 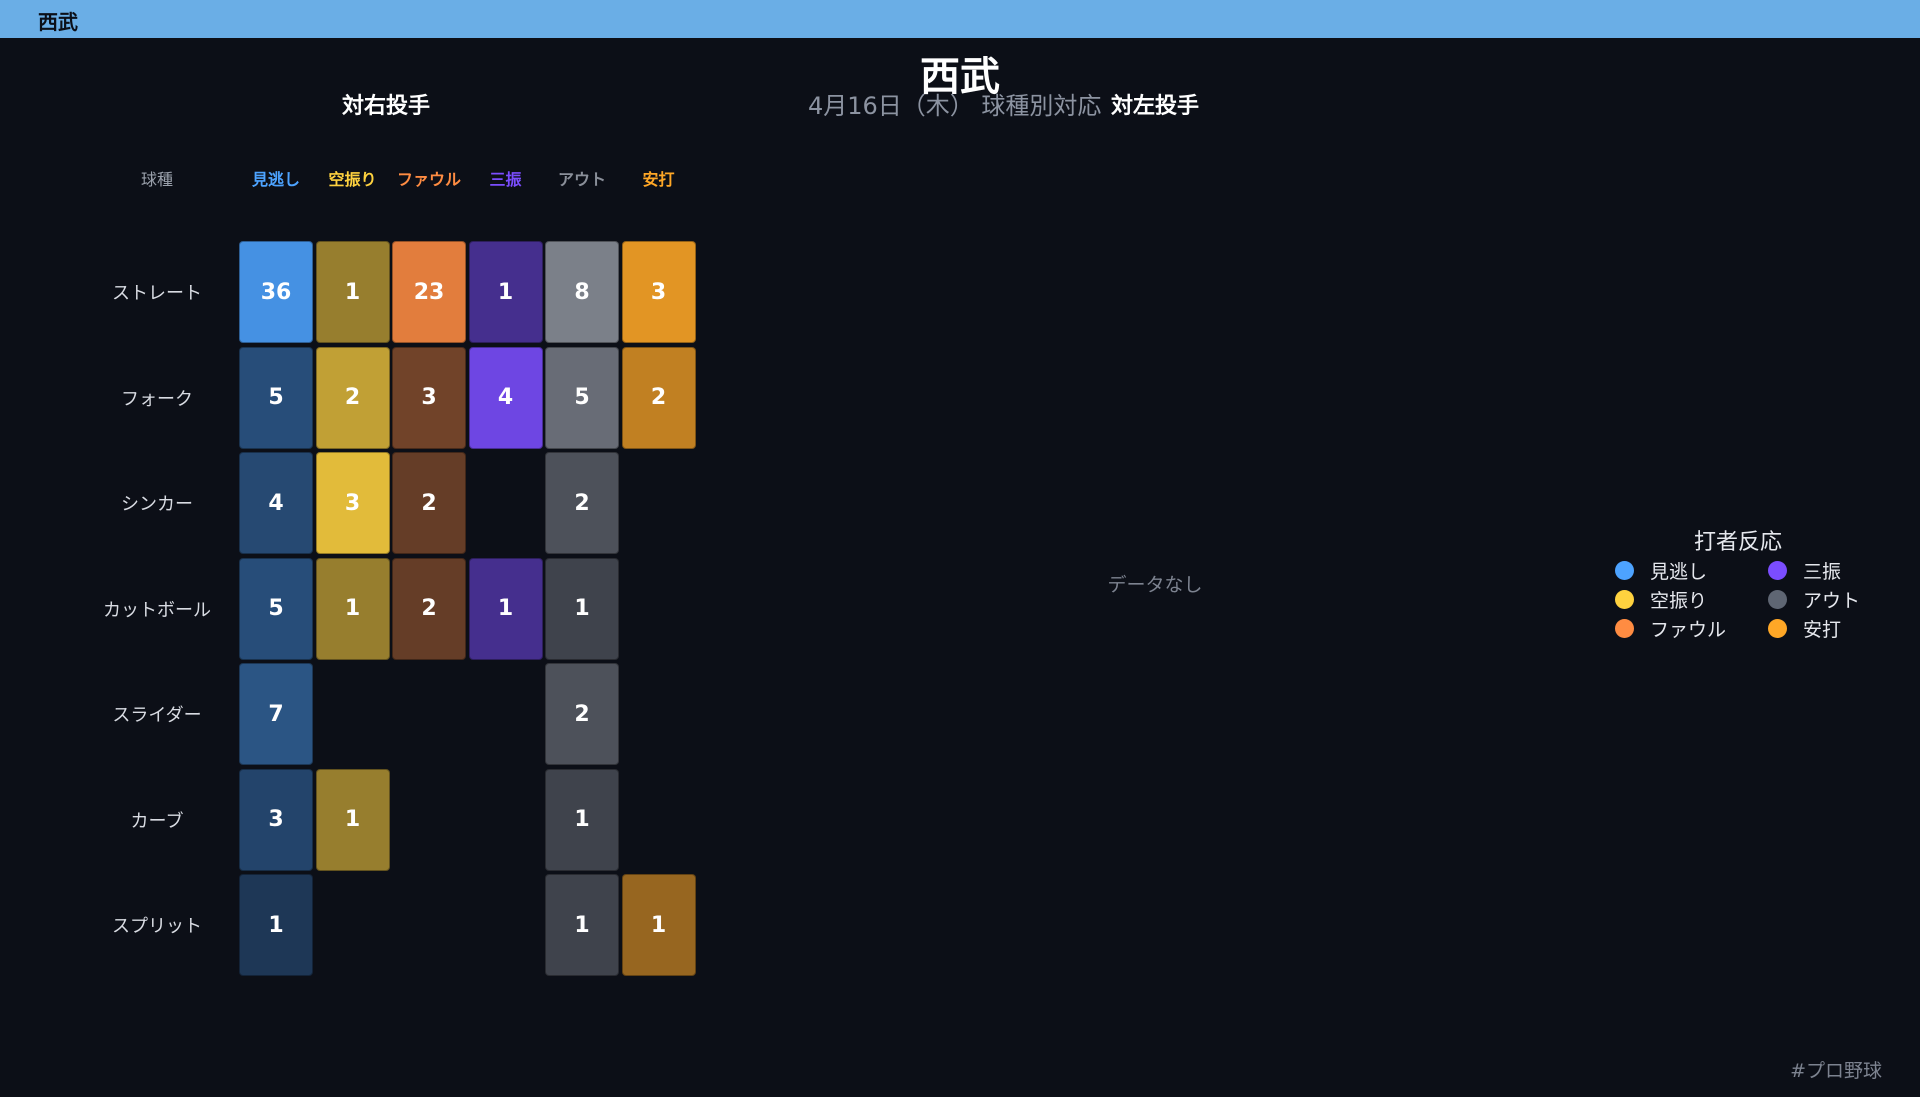 I want to click on legend-item: 安打, so click(x=1804, y=628).